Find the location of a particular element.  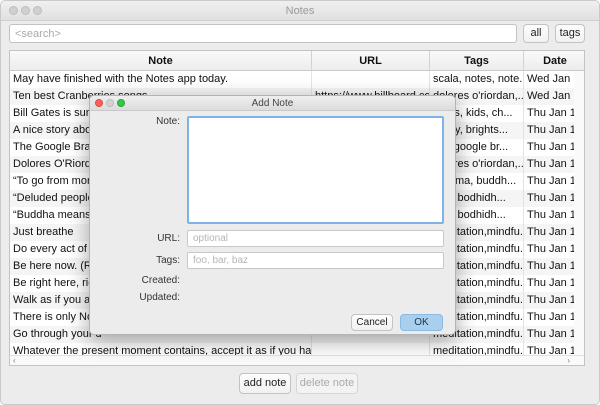

cancel-button: Cancel is located at coordinates (372, 322).